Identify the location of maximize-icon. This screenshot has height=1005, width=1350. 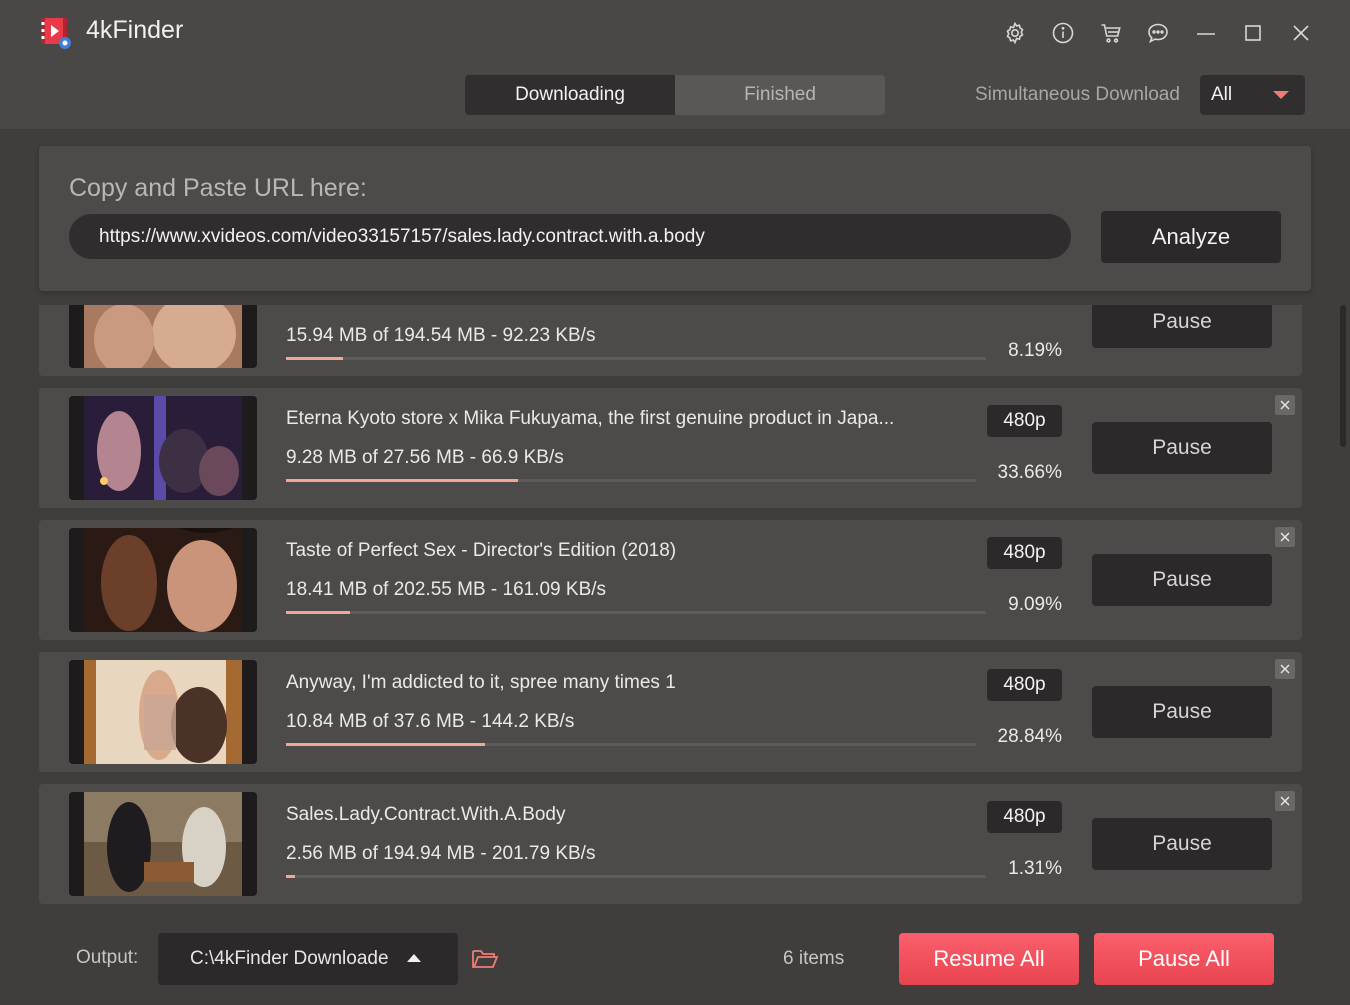
(1253, 33).